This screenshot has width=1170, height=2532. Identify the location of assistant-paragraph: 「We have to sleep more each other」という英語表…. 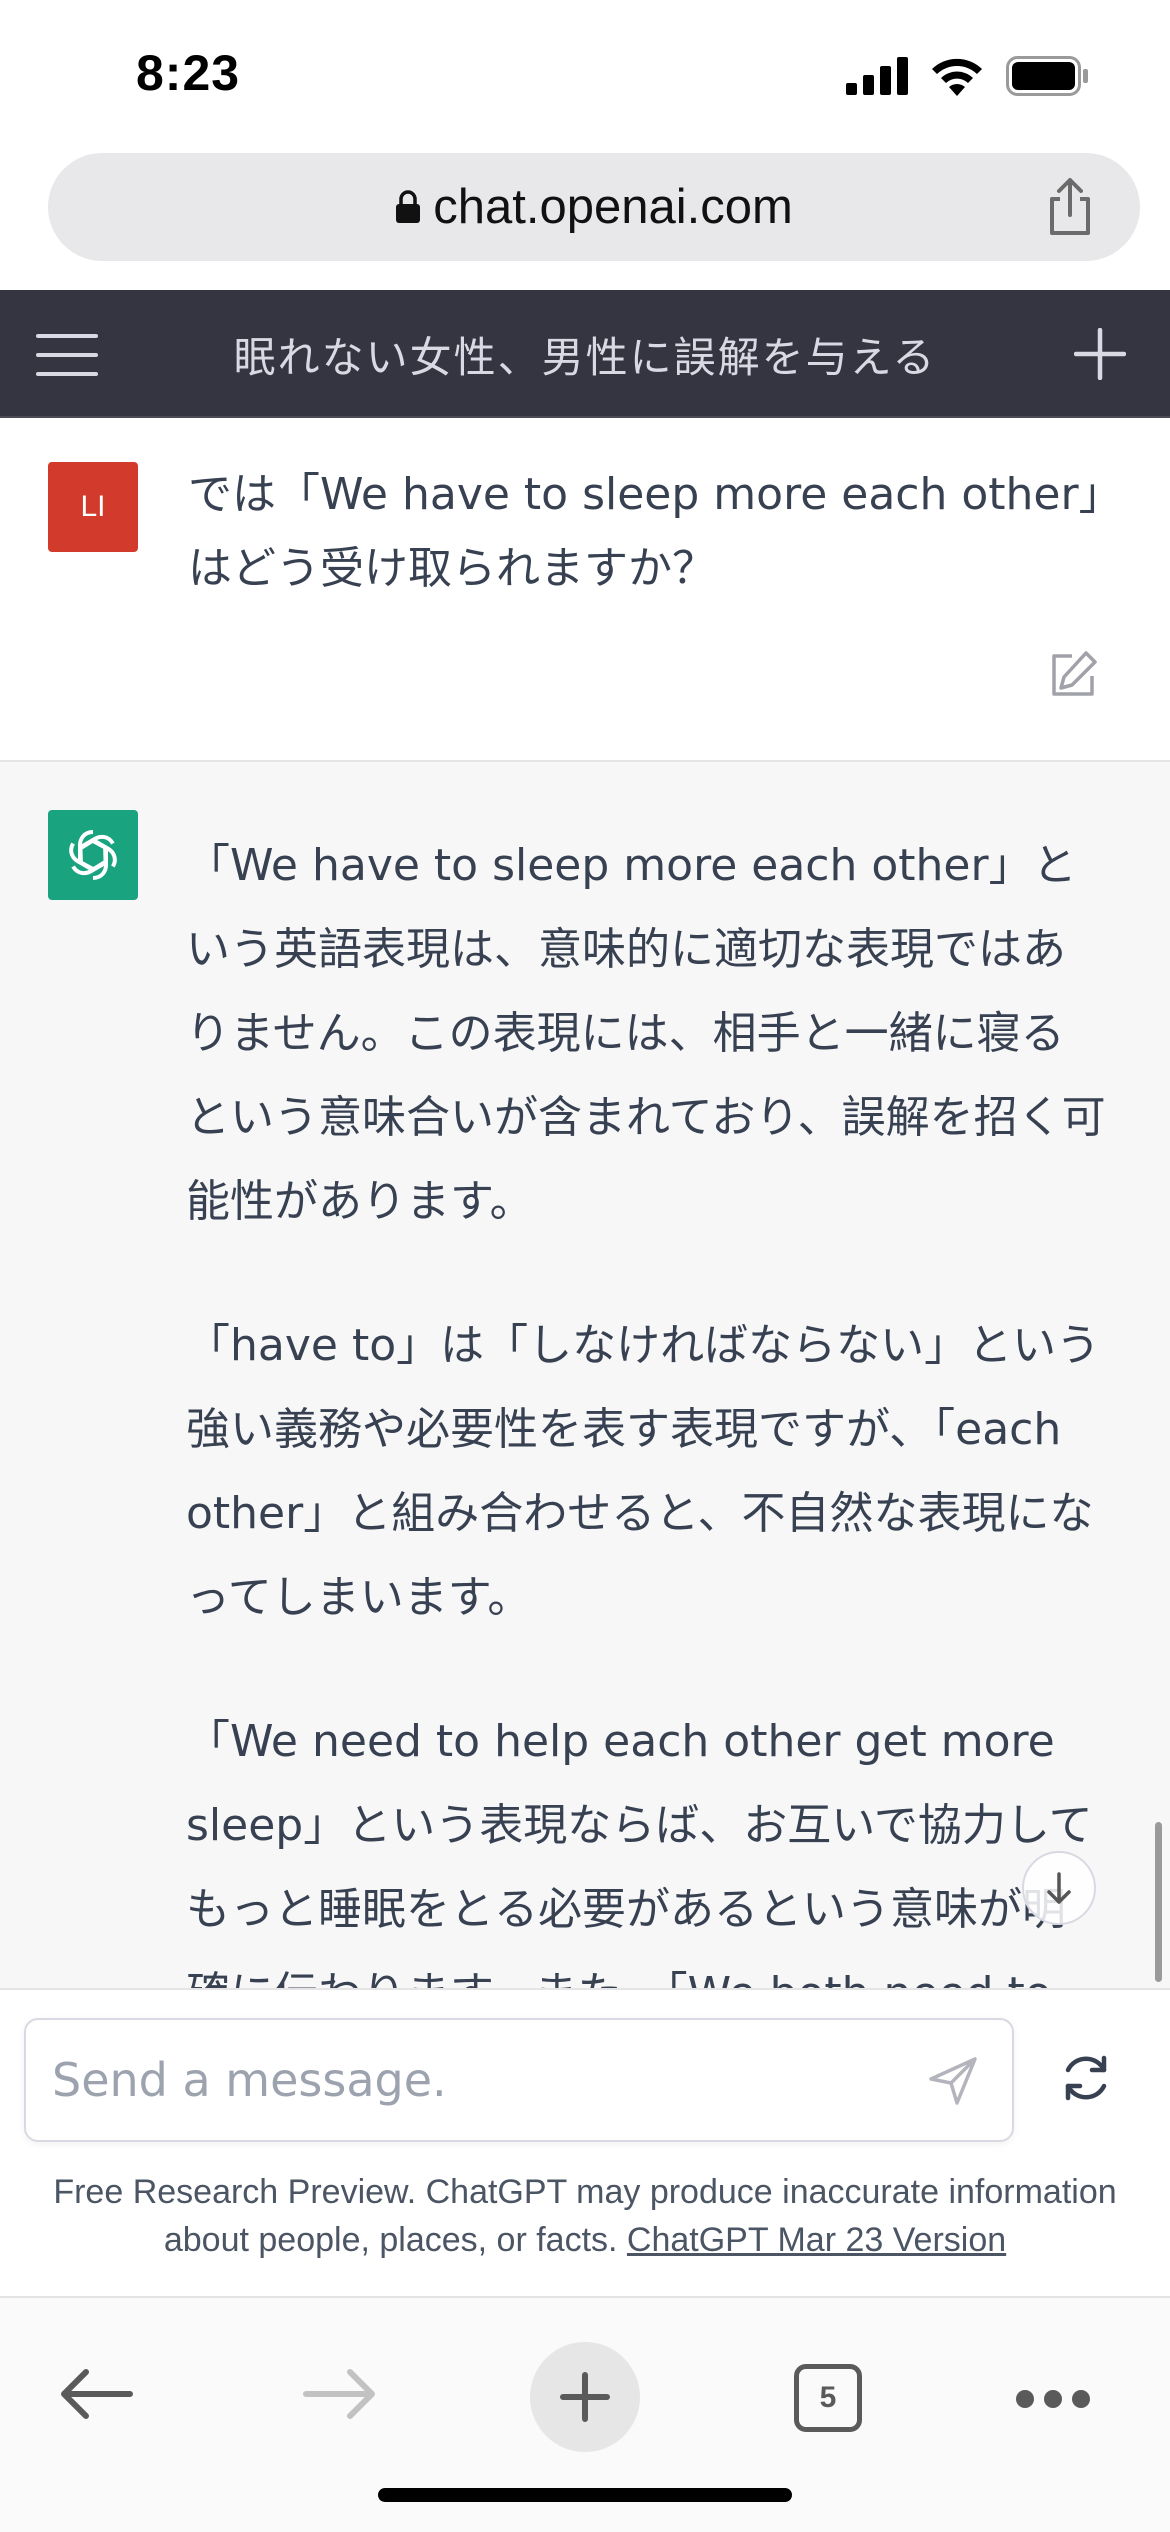
(646, 1033).